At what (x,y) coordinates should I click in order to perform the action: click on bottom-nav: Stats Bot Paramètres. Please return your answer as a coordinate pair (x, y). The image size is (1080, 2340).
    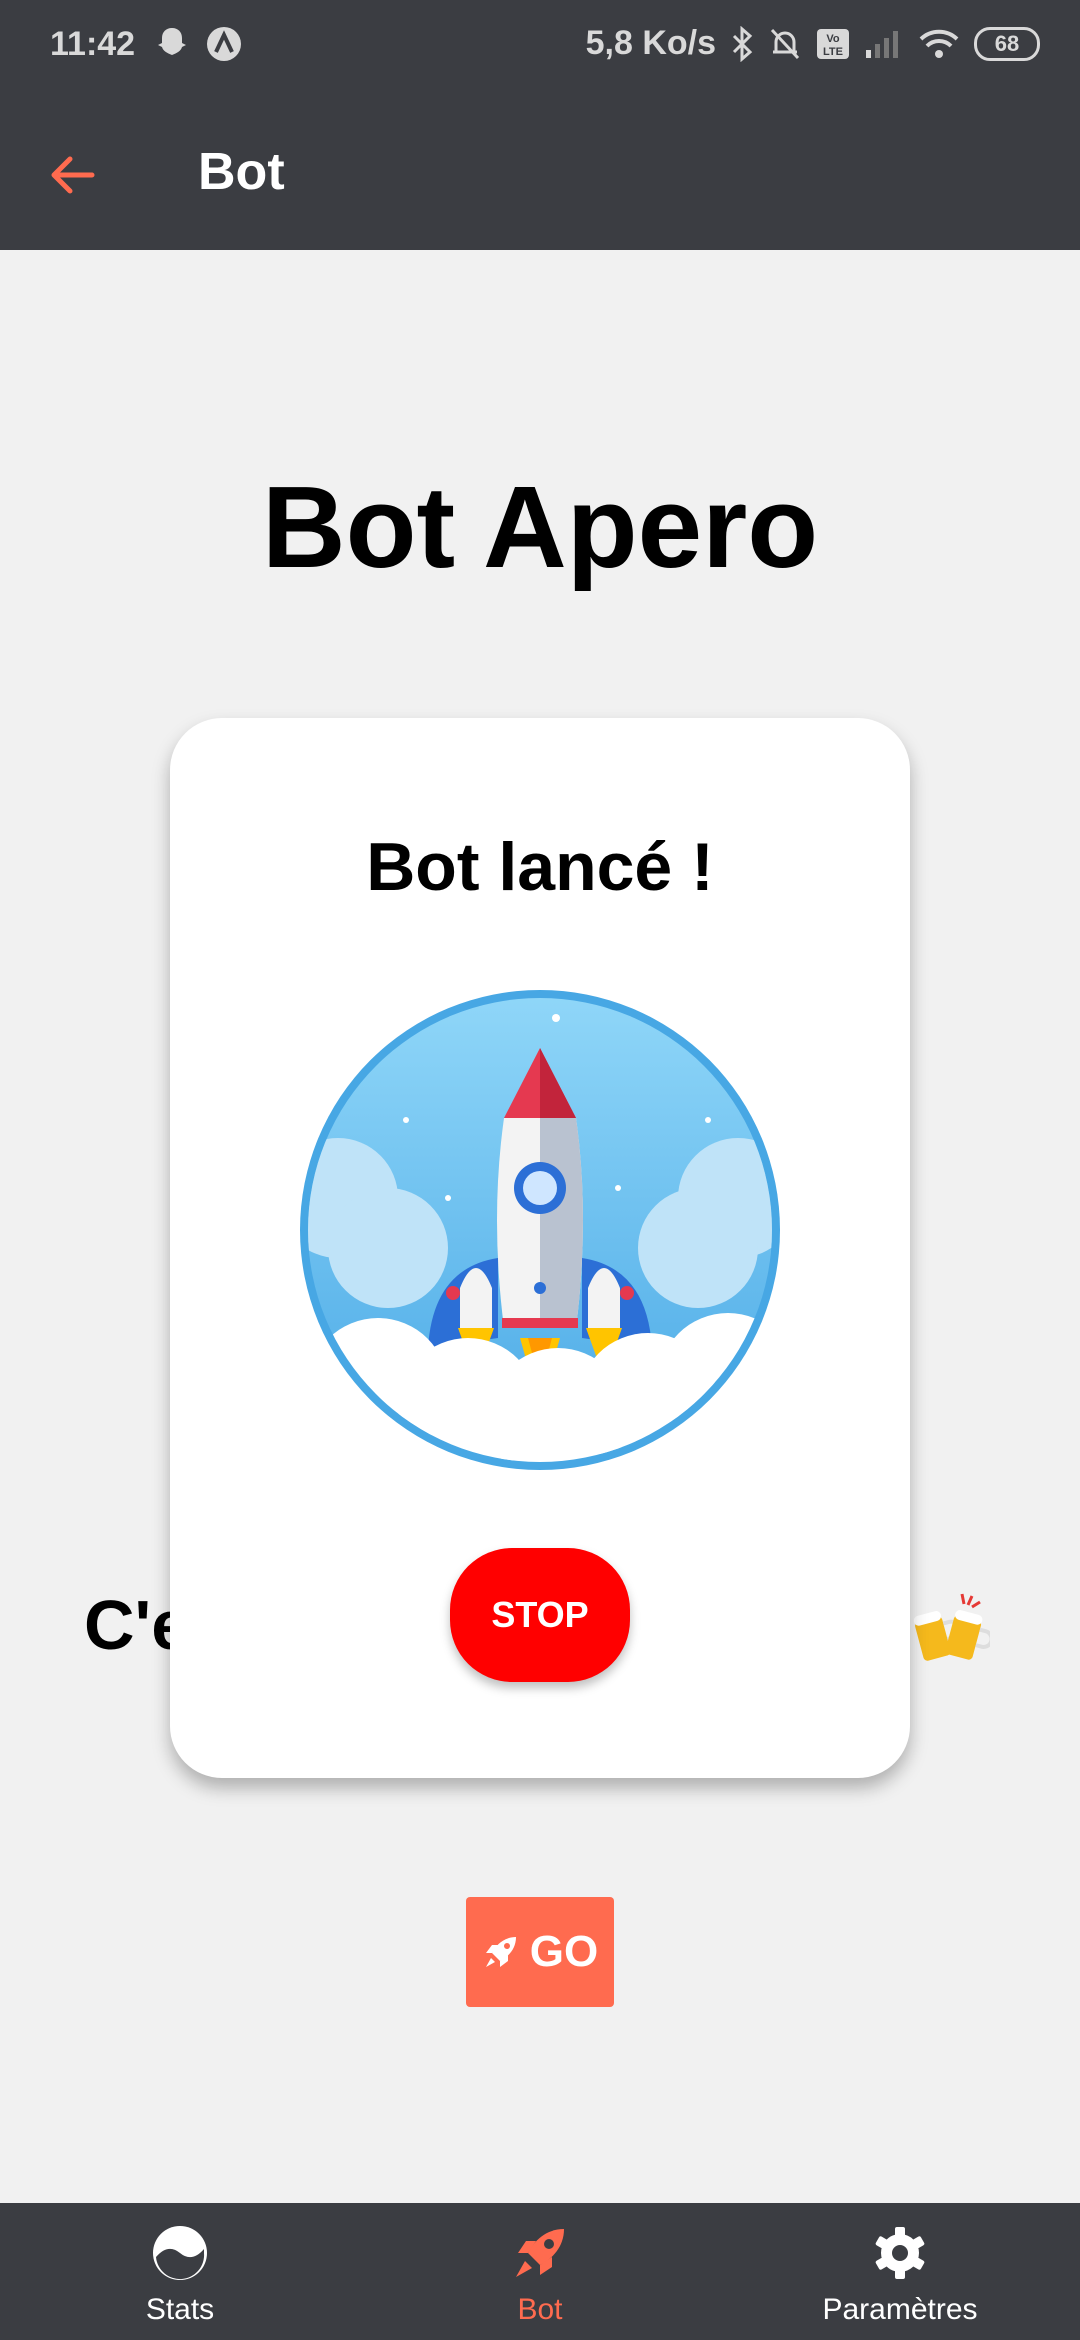
    Looking at the image, I should click on (540, 2271).